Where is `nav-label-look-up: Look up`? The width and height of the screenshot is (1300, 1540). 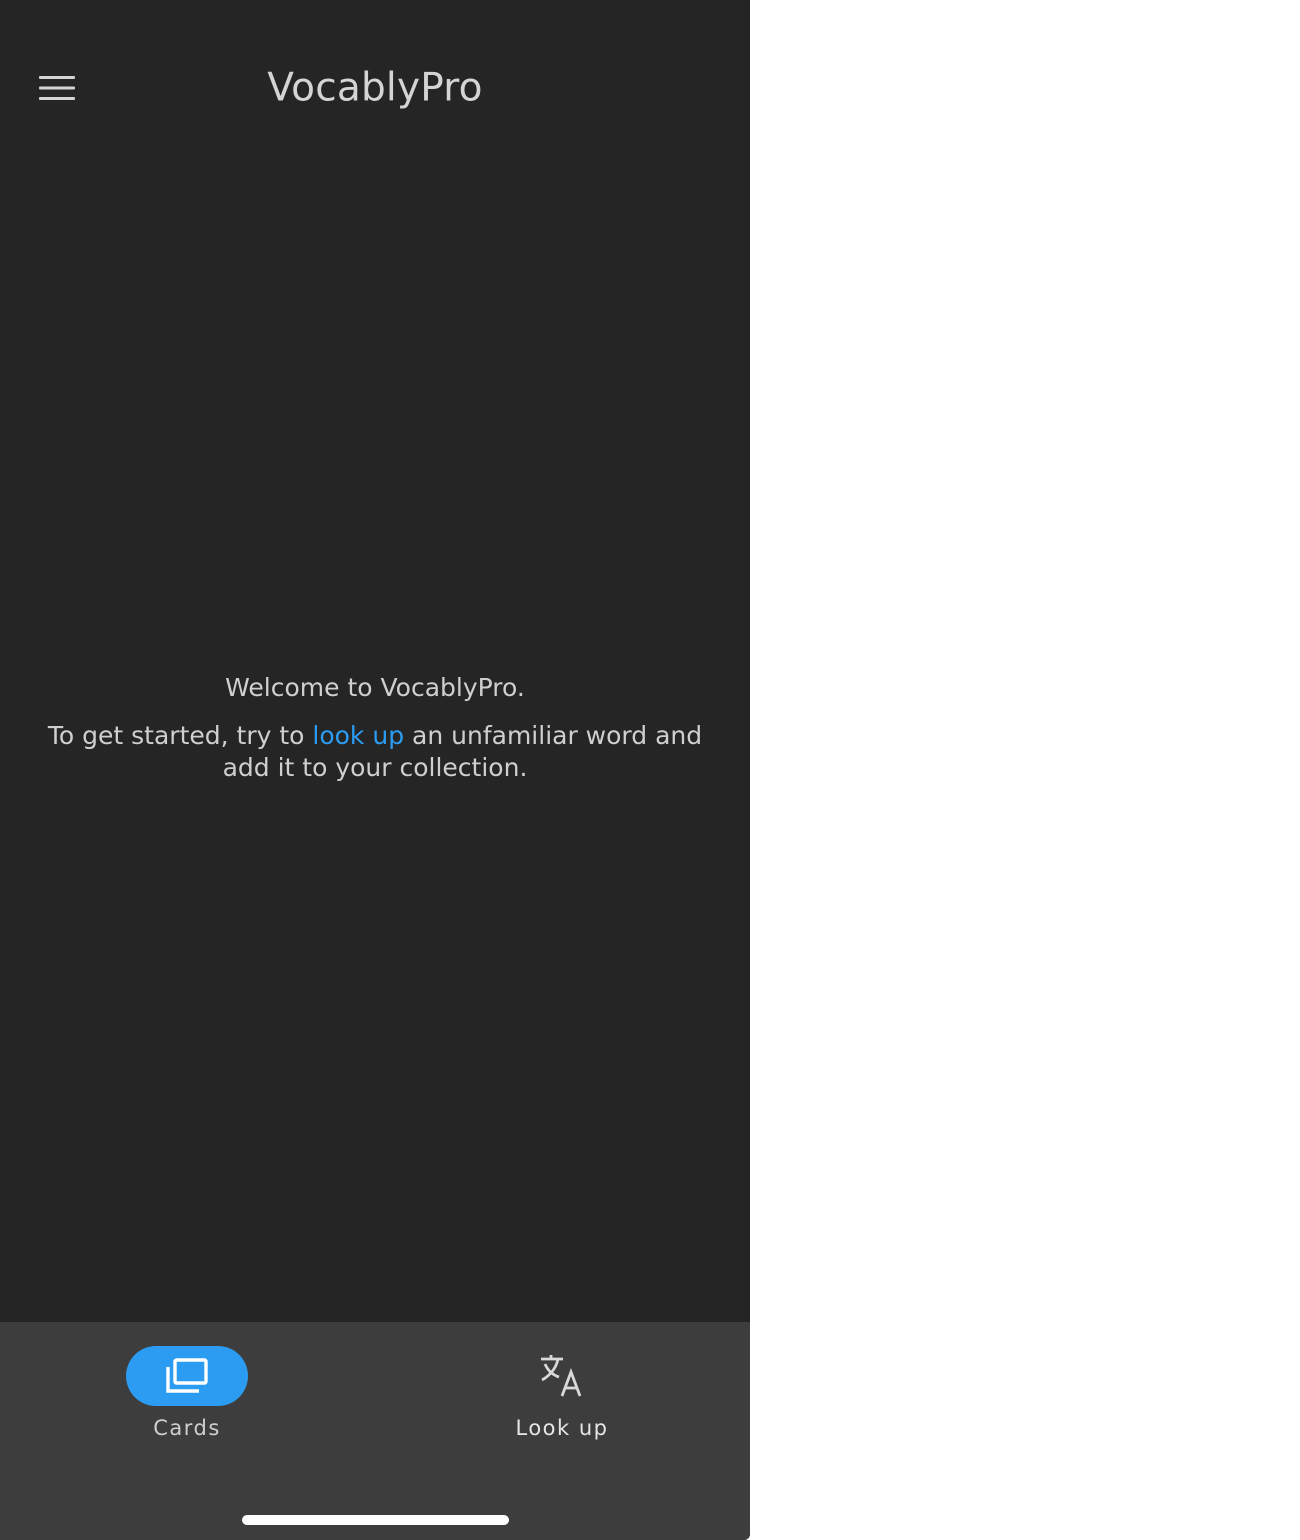
nav-label-look-up: Look up is located at coordinates (562, 1428).